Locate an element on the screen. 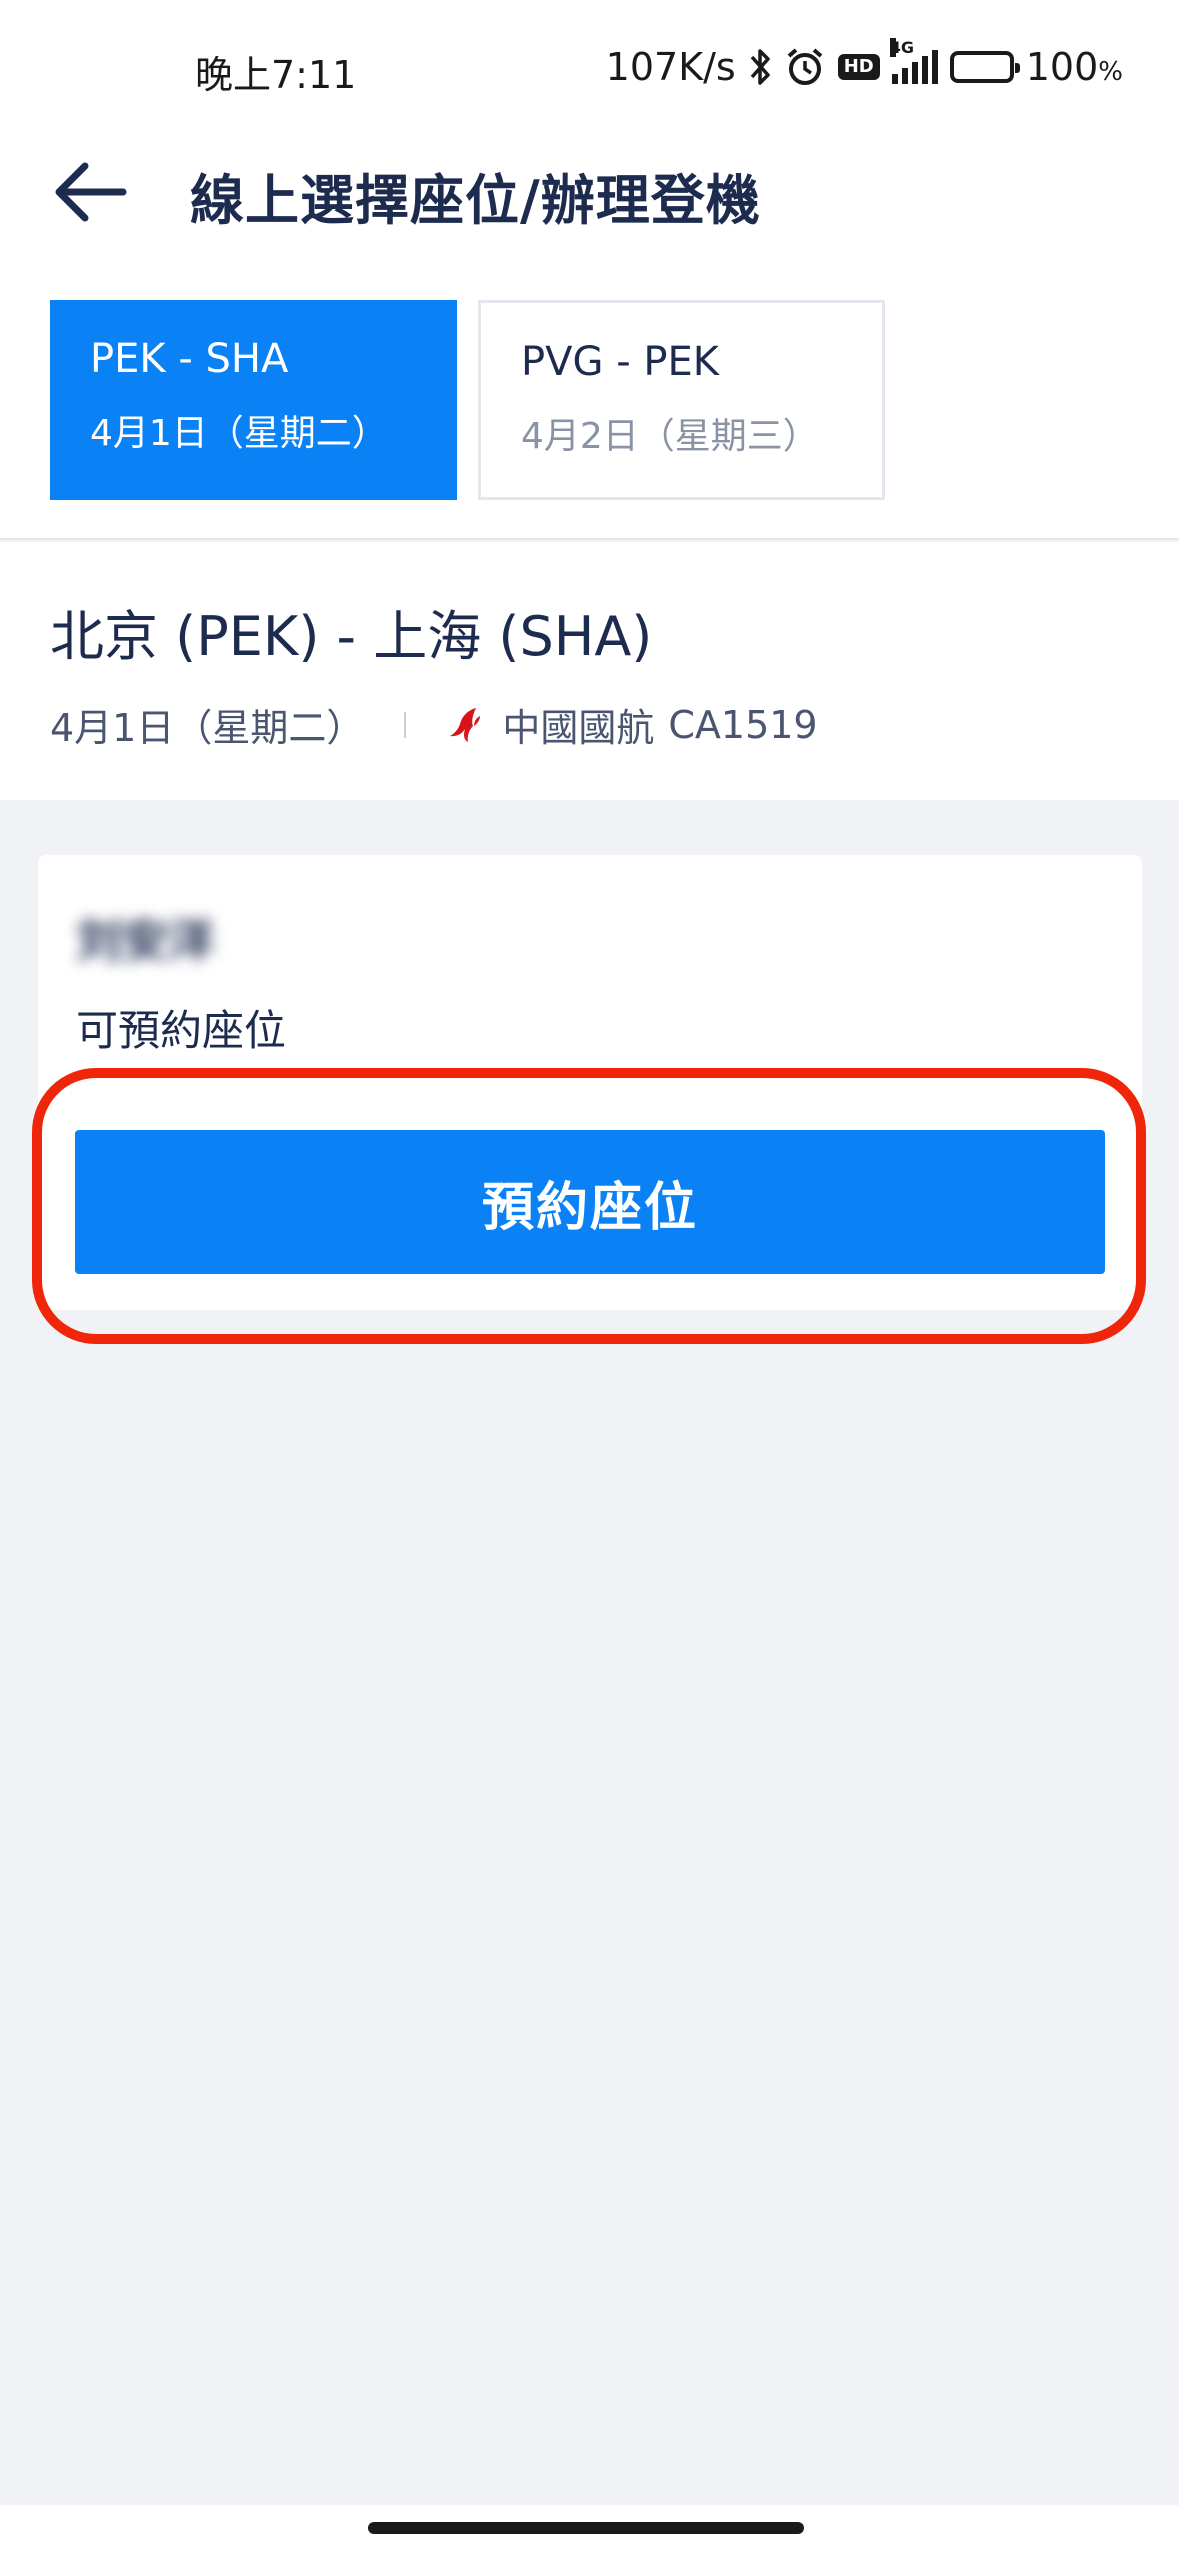 This screenshot has width=1179, height=2555. alarm-icon is located at coordinates (805, 67).